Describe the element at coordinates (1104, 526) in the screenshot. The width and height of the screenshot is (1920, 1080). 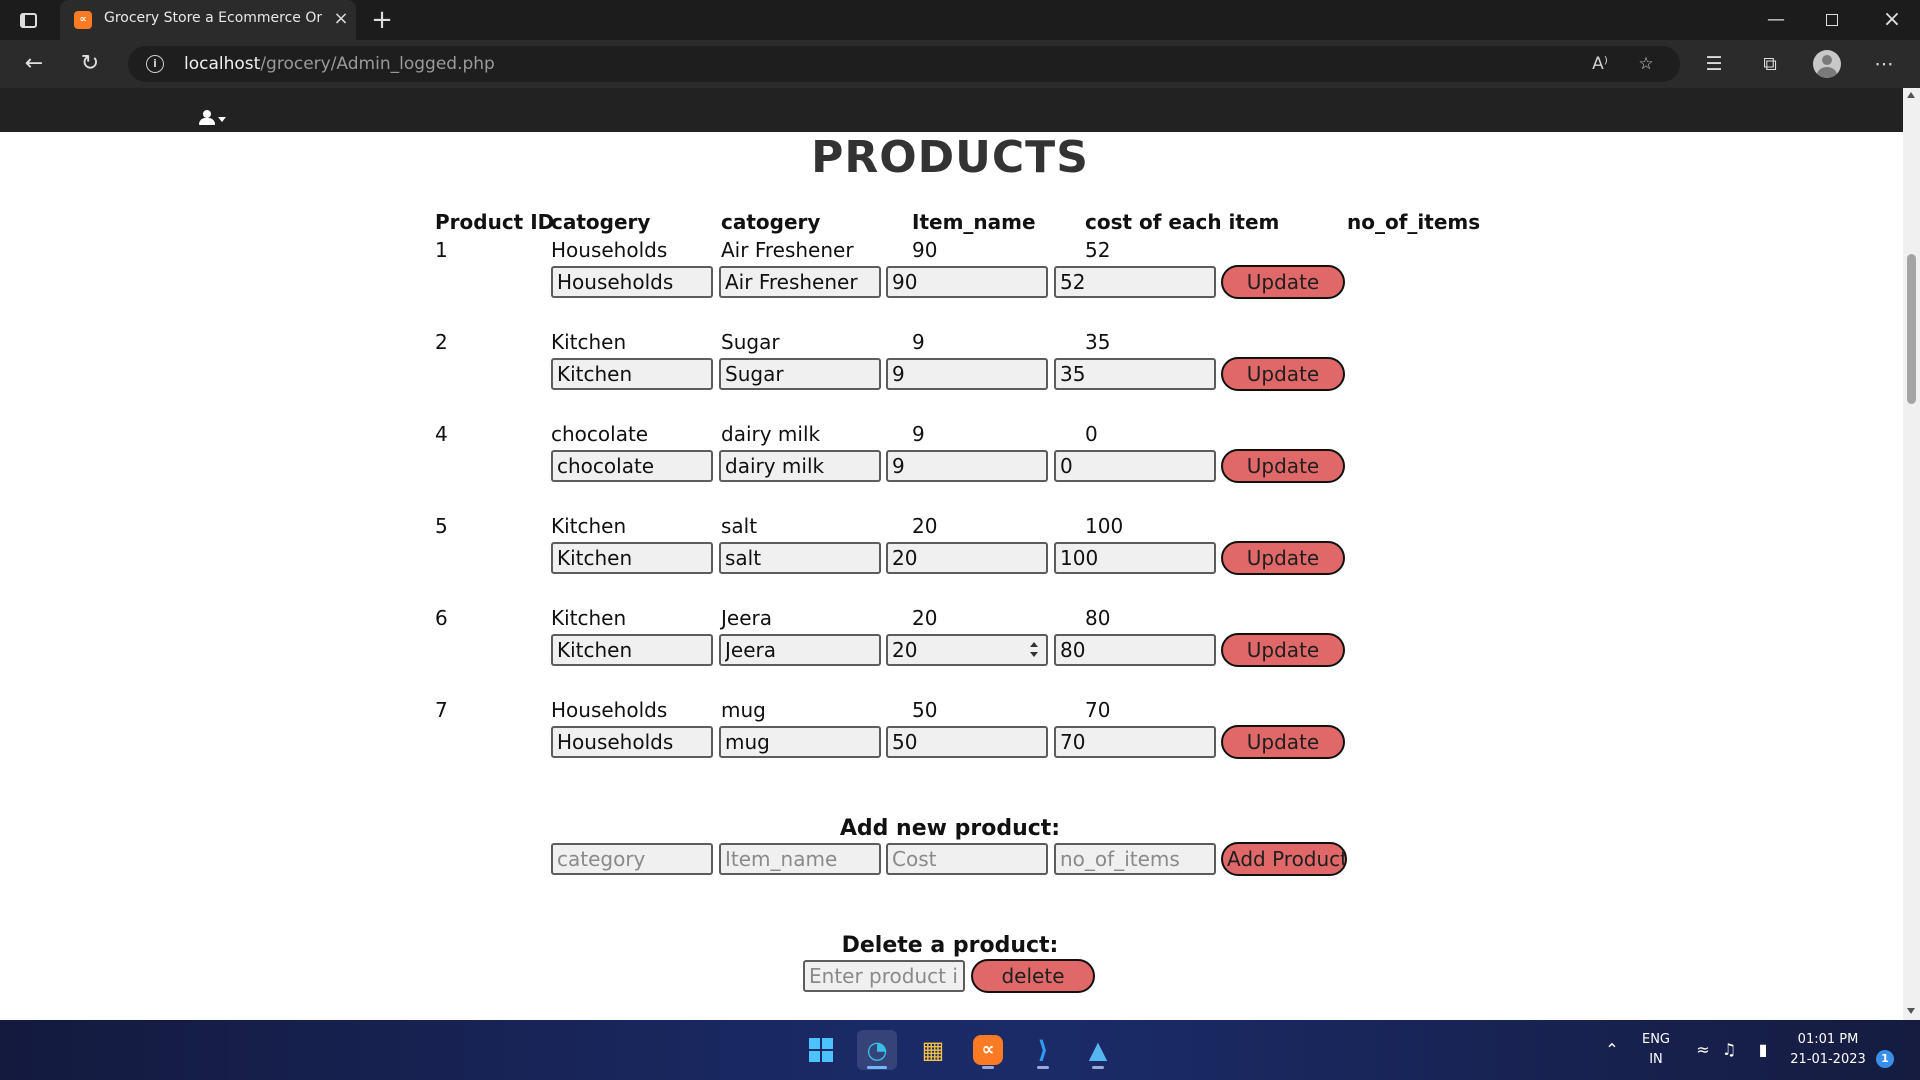
I see `product-cost: 100` at that location.